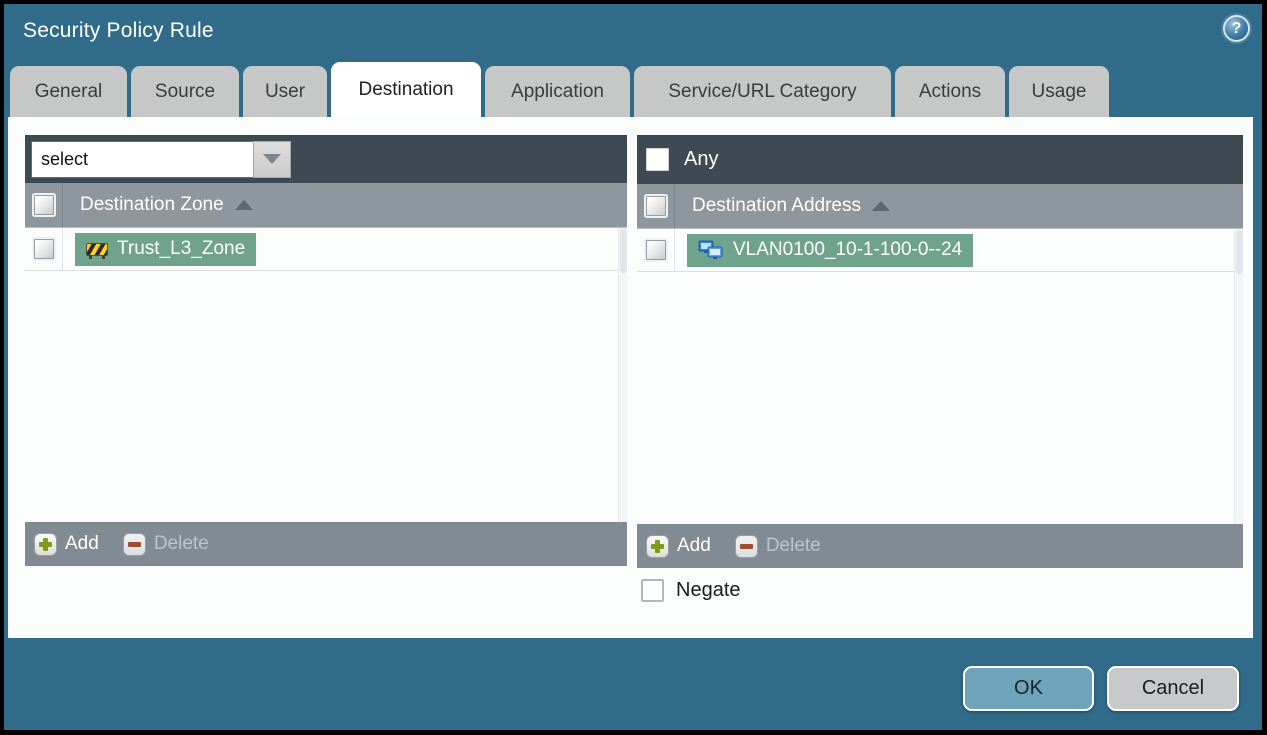  Describe the element at coordinates (326, 205) in the screenshot. I see `zone-grid-header: Destination Zone` at that location.